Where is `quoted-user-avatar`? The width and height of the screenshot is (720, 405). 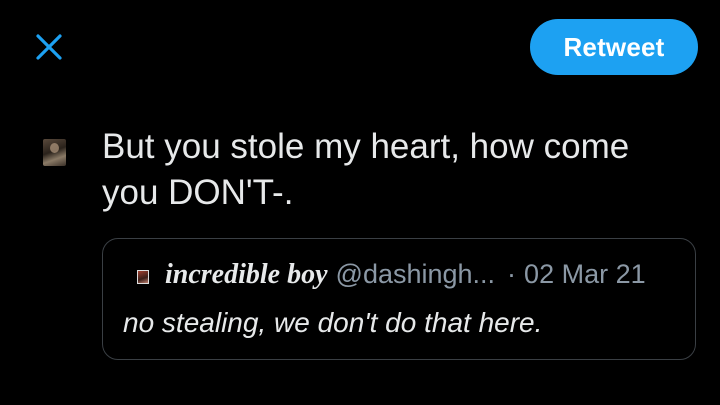
quoted-user-avatar is located at coordinates (143, 277).